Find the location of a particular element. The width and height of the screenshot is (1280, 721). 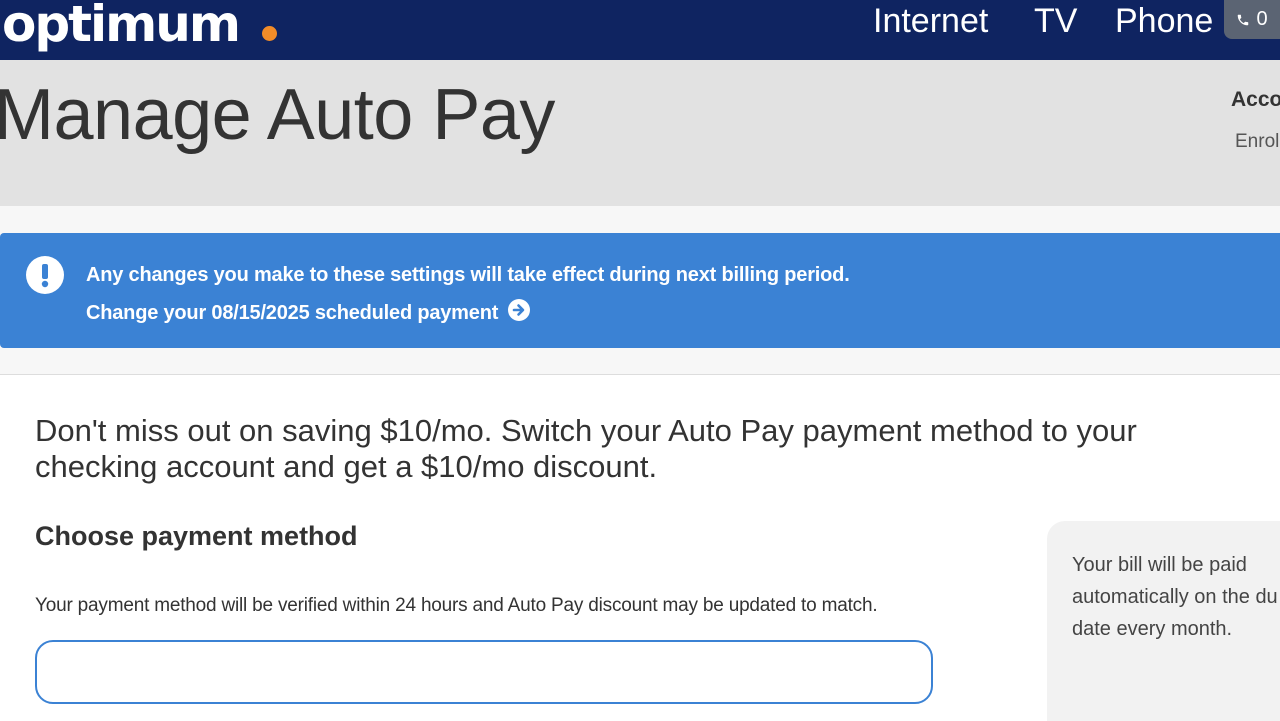

payment-method-option is located at coordinates (484, 672).